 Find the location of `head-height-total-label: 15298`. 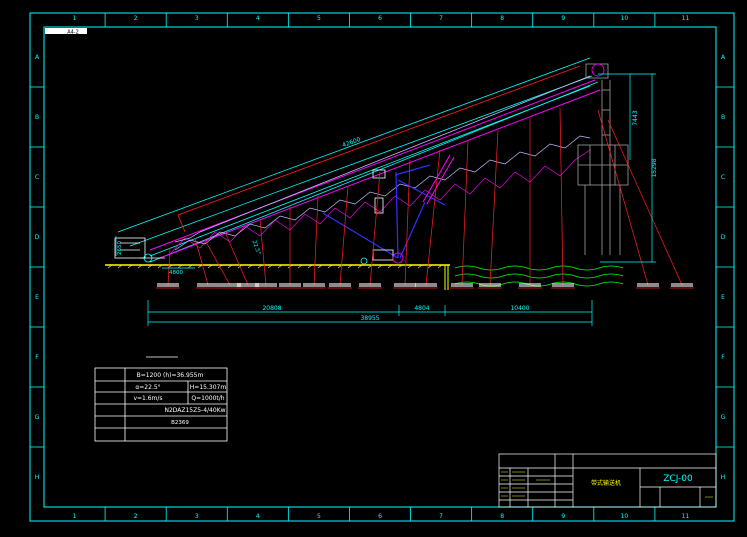

head-height-total-label: 15298 is located at coordinates (654, 167).